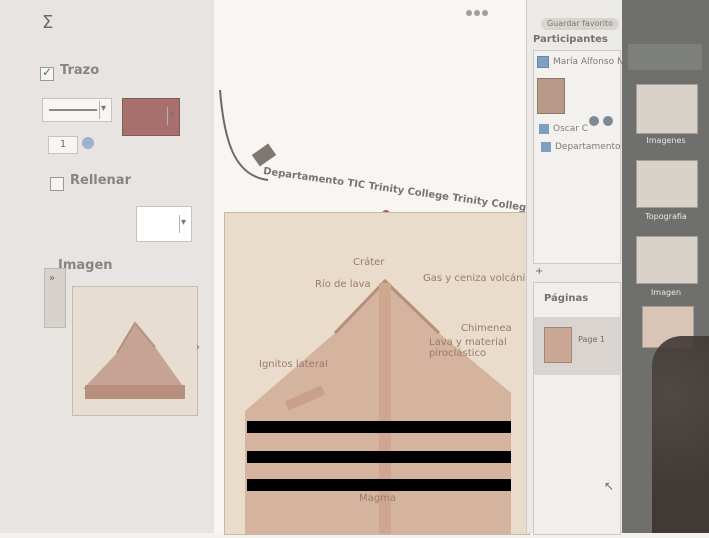  I want to click on images-title: Imagen, so click(85, 265).